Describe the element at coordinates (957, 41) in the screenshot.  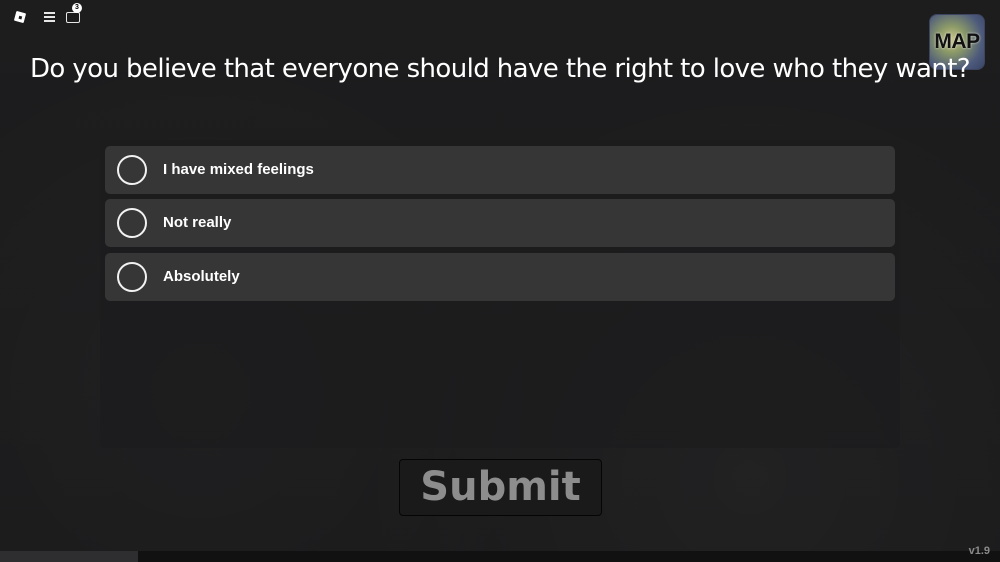
I see `map-label: MAP` at that location.